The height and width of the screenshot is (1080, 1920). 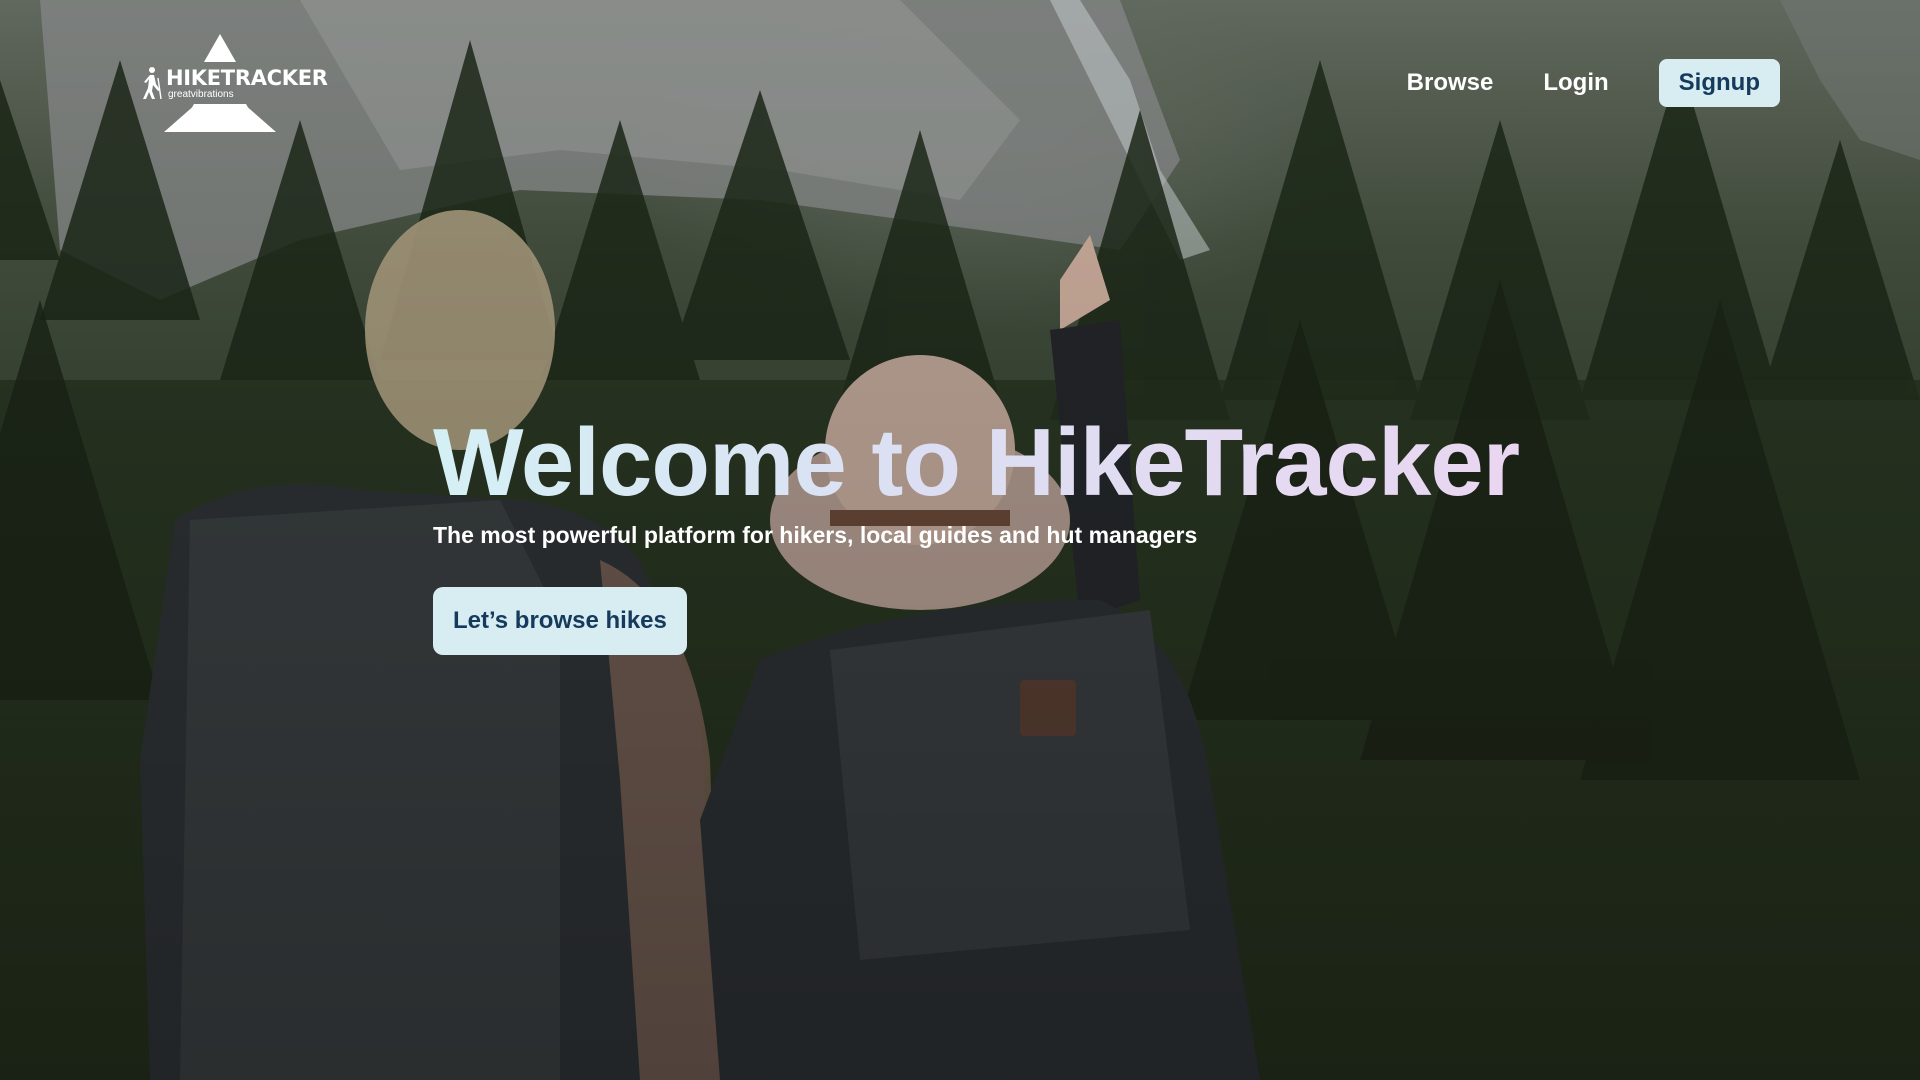 I want to click on nav-browse-link: Browse, so click(x=1450, y=83).